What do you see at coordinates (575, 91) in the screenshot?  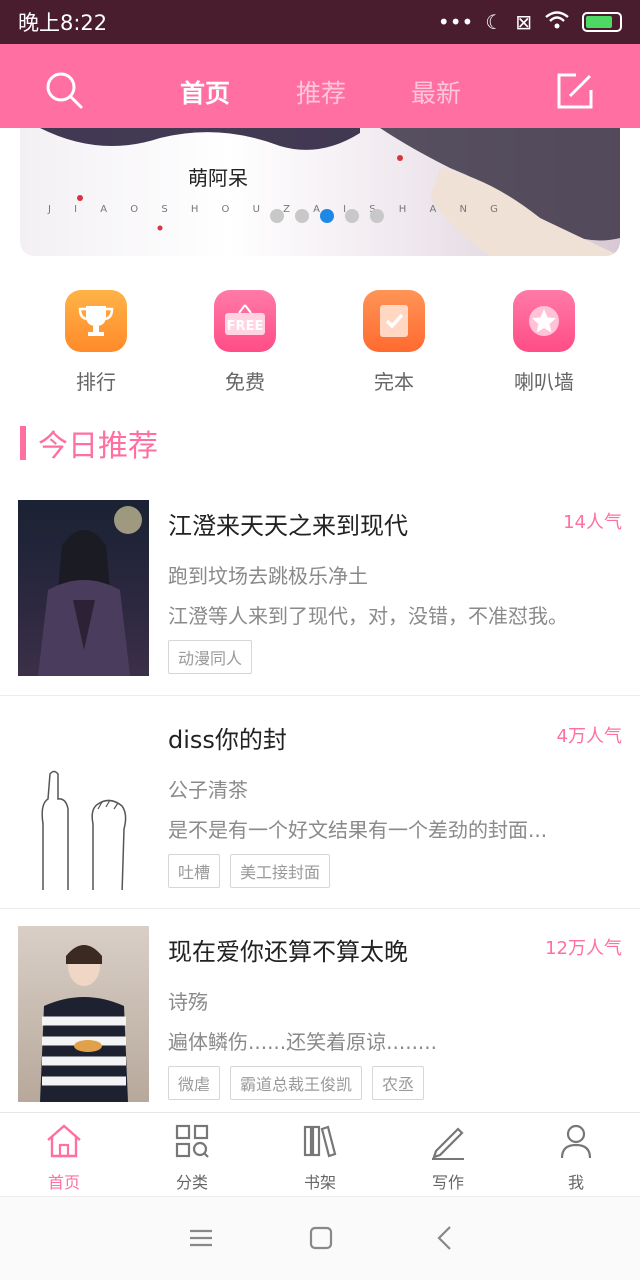 I see `edit-icon` at bounding box center [575, 91].